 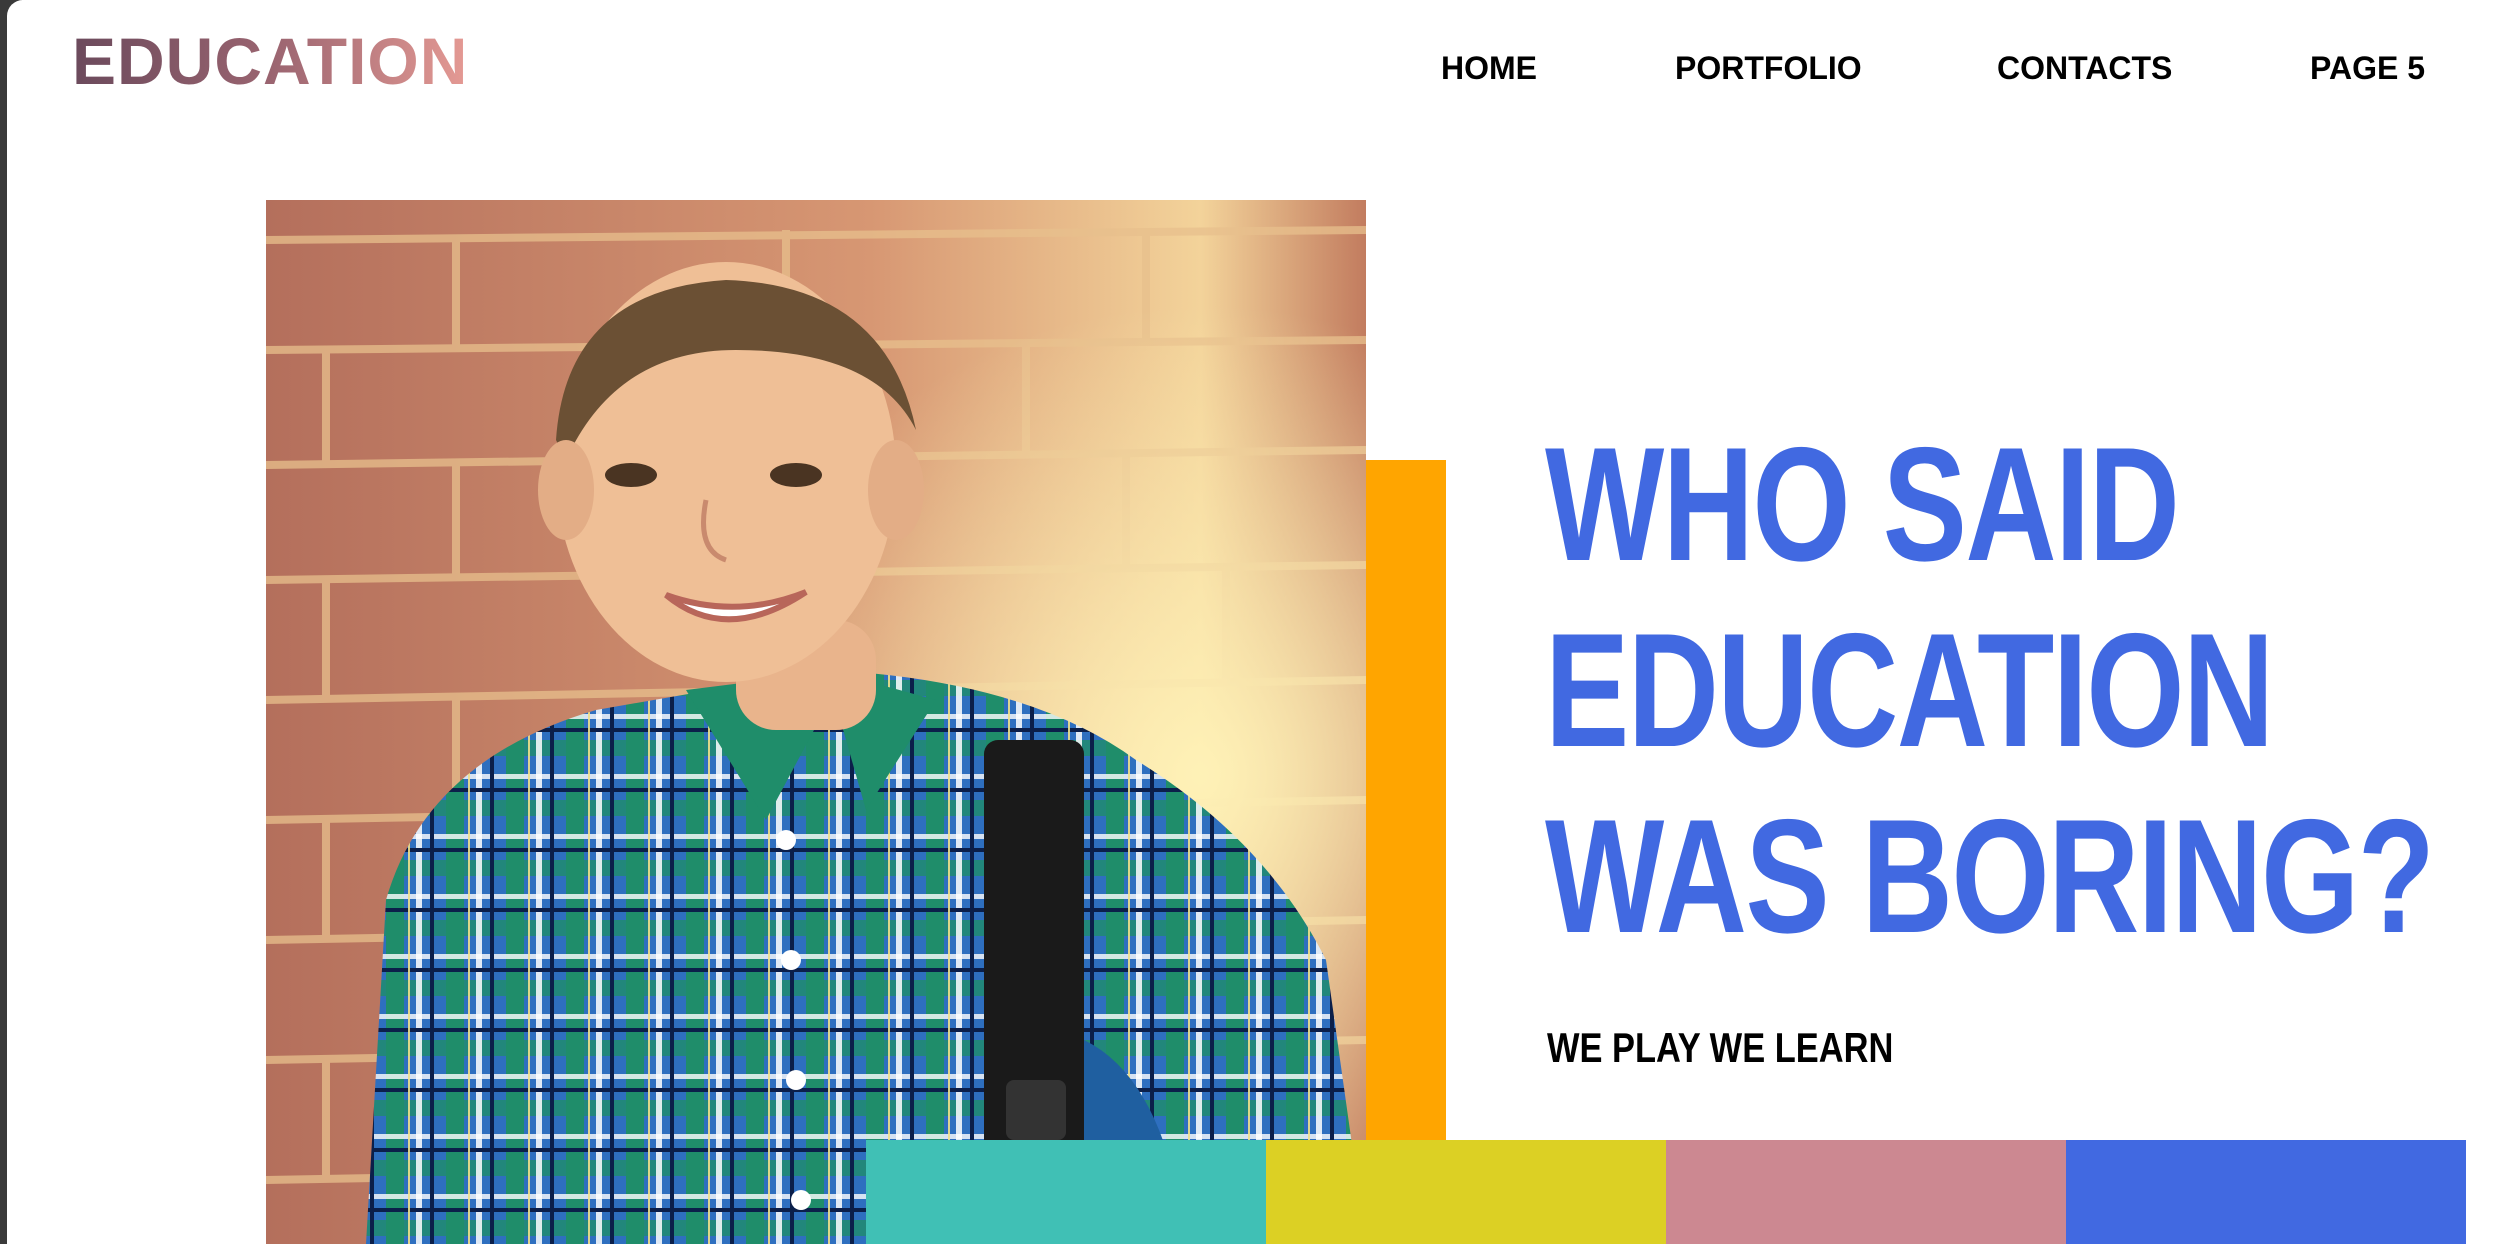 I want to click on color-block-pink, so click(x=1866, y=1192).